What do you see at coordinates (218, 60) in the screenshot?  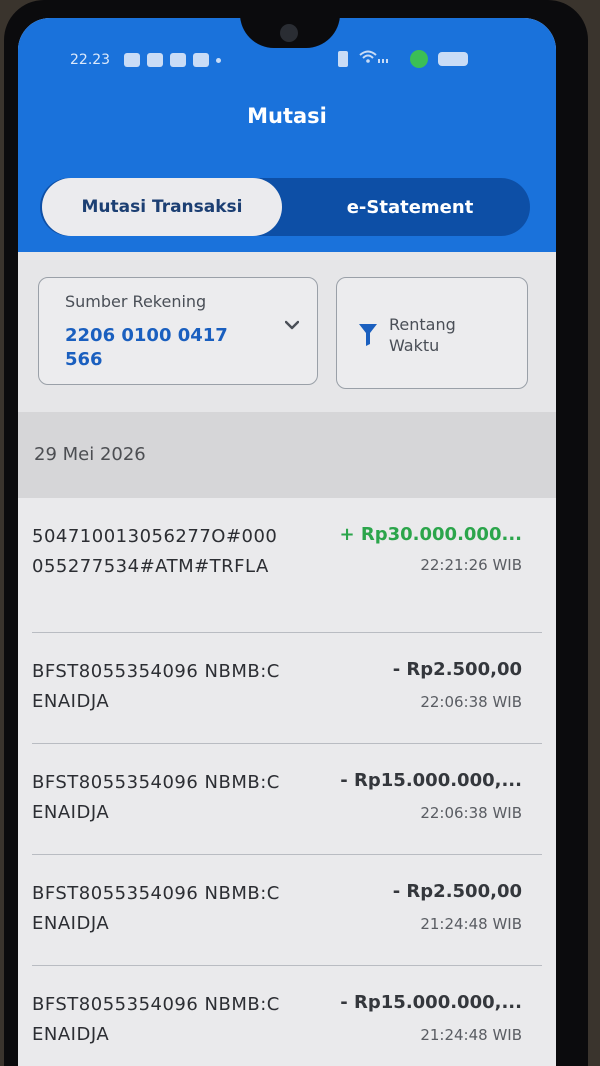 I see `dot-icon` at bounding box center [218, 60].